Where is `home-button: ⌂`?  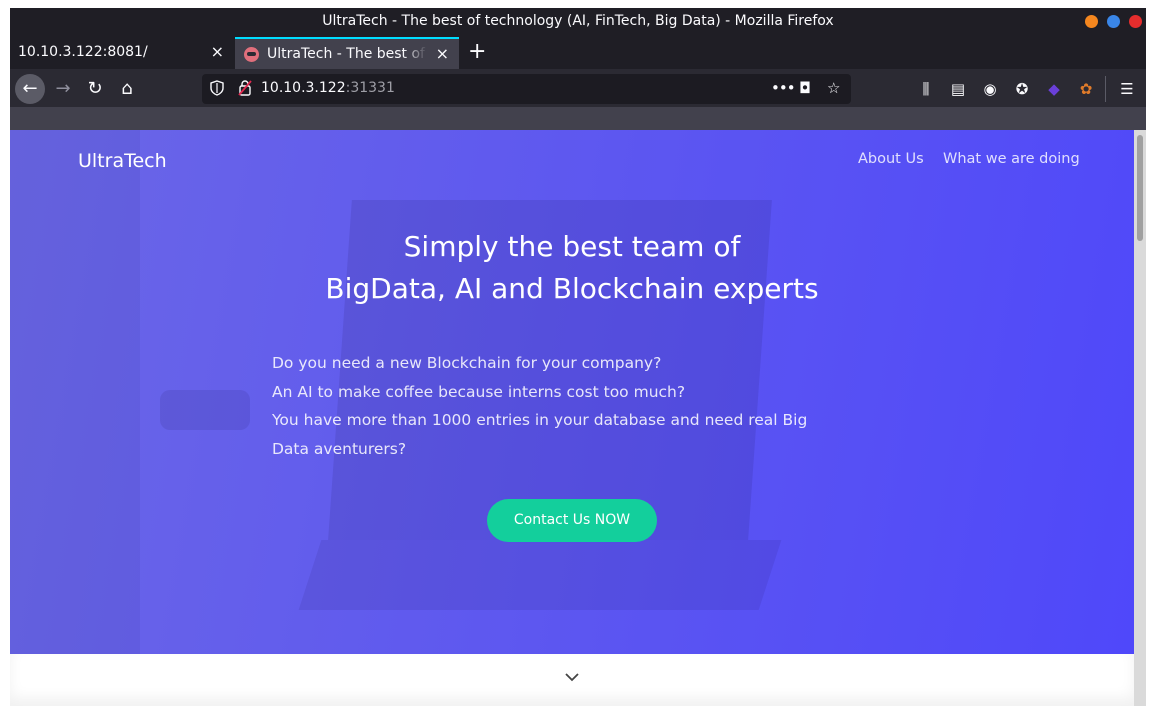
home-button: ⌂ is located at coordinates (127, 89).